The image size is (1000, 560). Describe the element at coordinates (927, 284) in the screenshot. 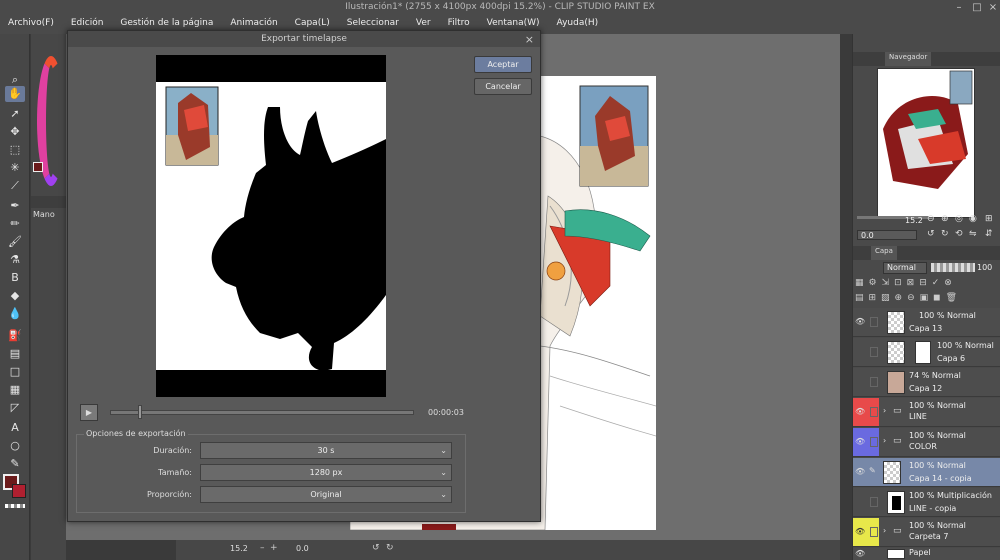

I see `layer-tools-row-1: ▦⚙⇲⊡⊠⊟✓⊗` at that location.